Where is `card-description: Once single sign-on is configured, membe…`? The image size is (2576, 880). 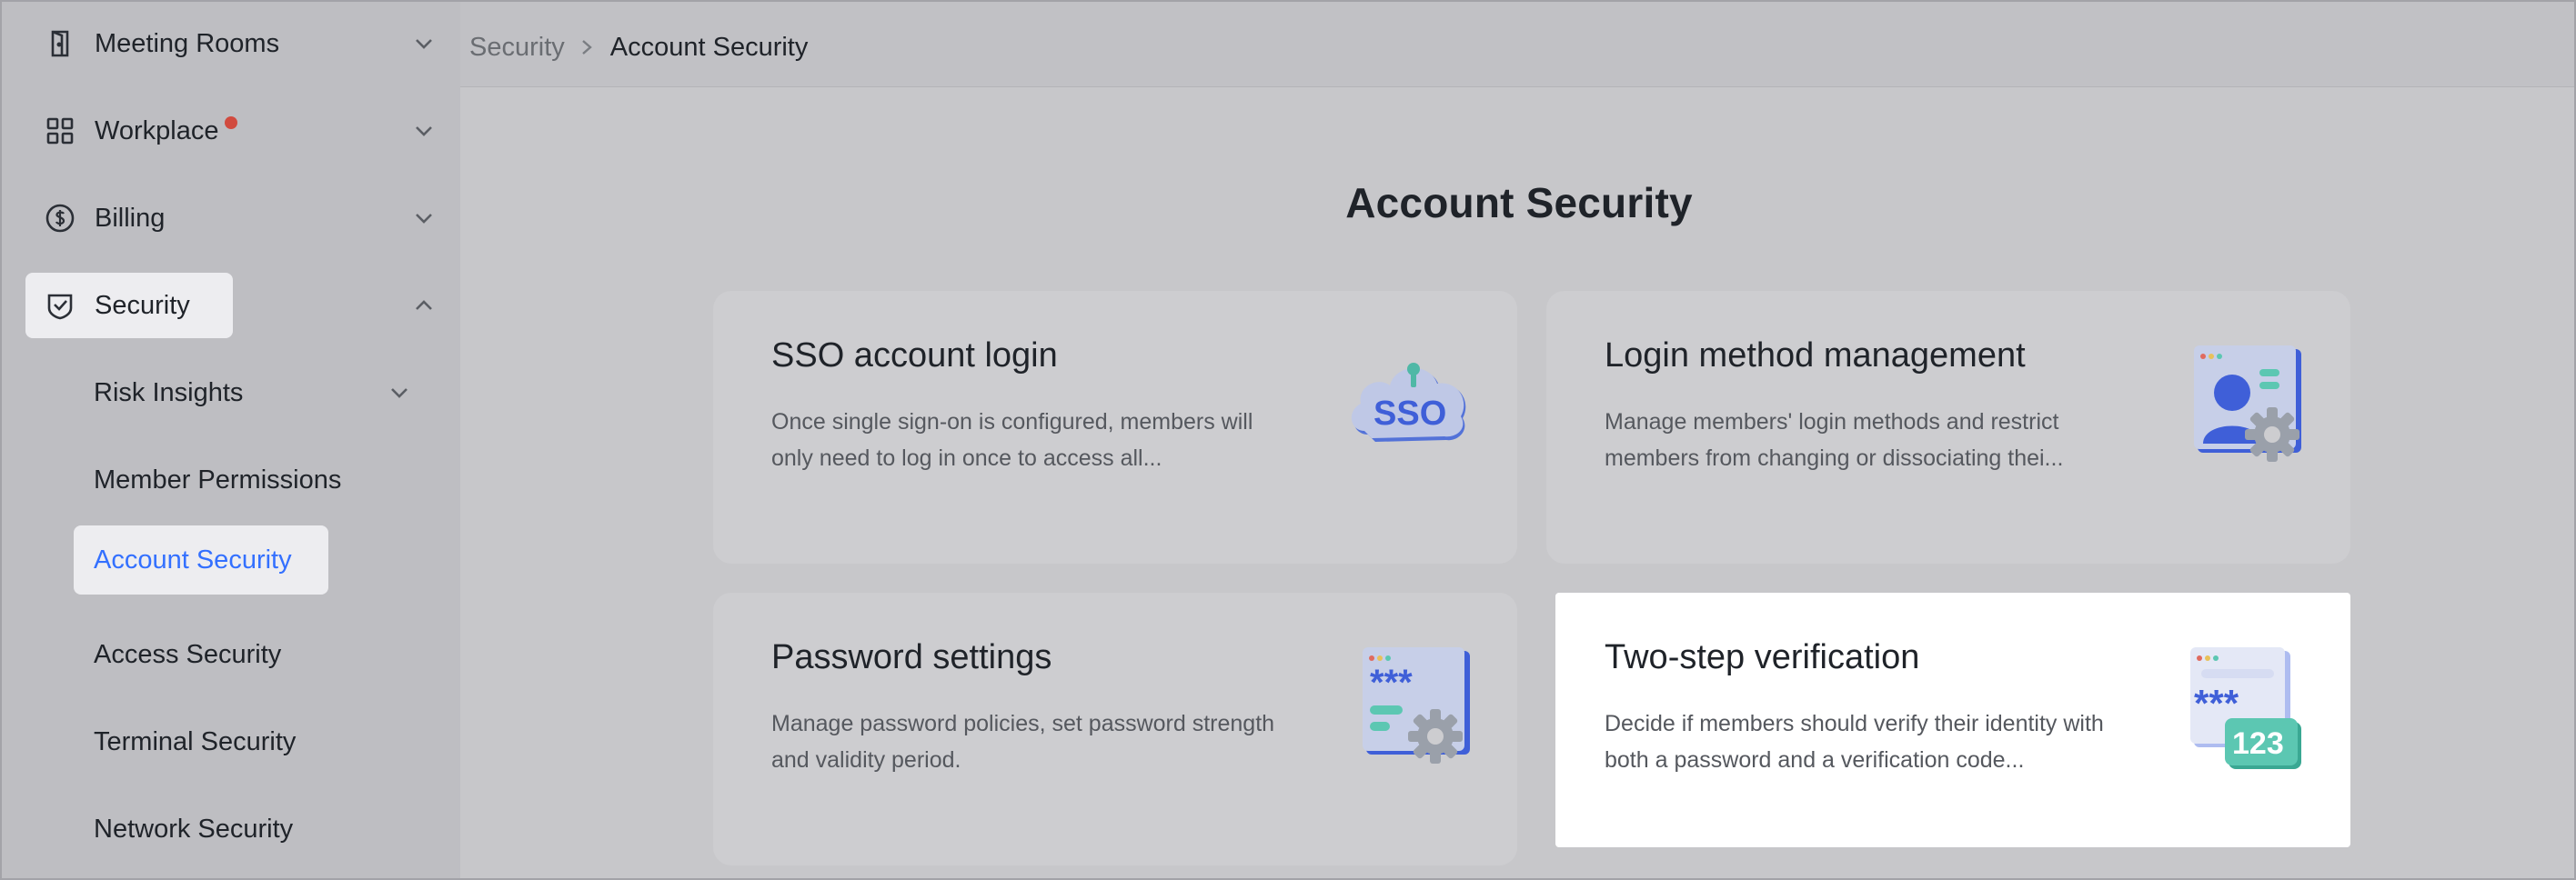 card-description: Once single sign-on is configured, membe… is located at coordinates (1012, 440).